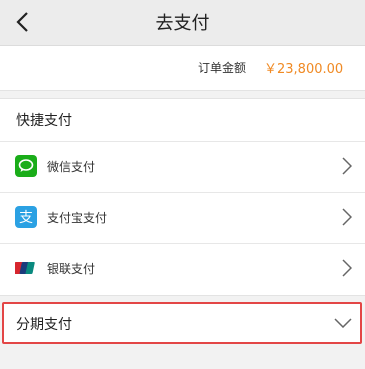  What do you see at coordinates (71, 167) in the screenshot?
I see `payment-method-label: 微信支付` at bounding box center [71, 167].